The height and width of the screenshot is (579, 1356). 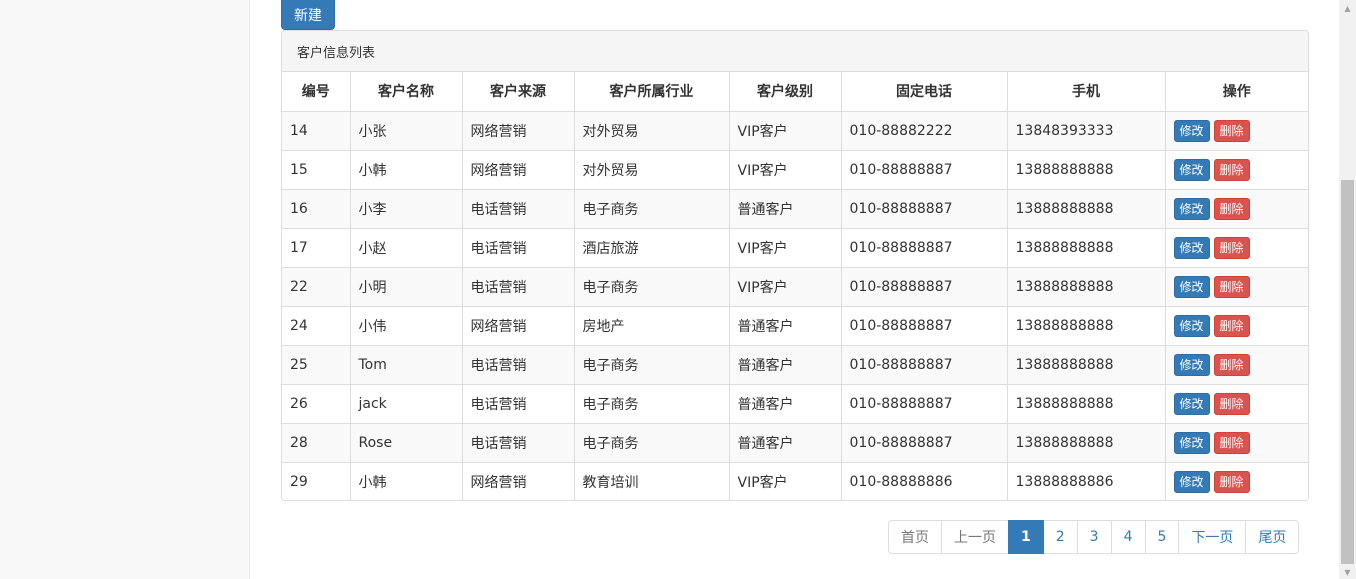 I want to click on column-header-name: 客户名称, so click(x=406, y=92).